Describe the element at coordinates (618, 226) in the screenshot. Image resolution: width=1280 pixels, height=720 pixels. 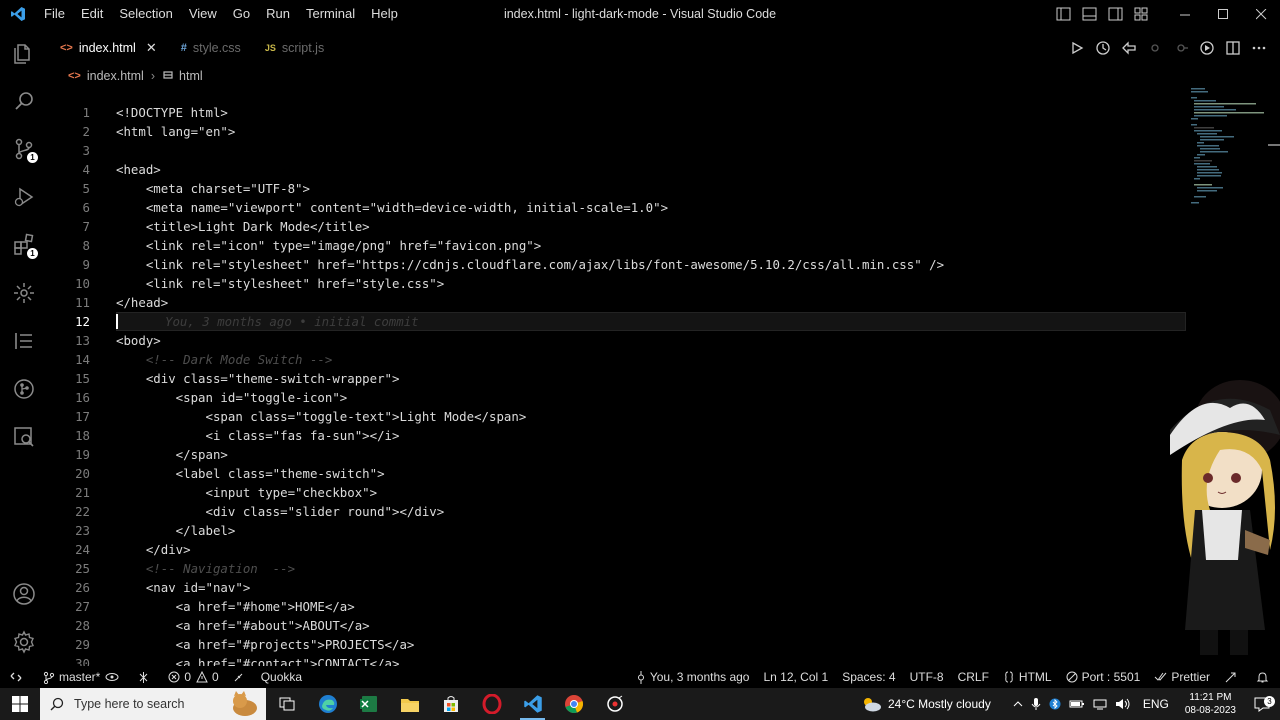
I see `code-line: 7 <title>Light Dark Mode</title>` at that location.